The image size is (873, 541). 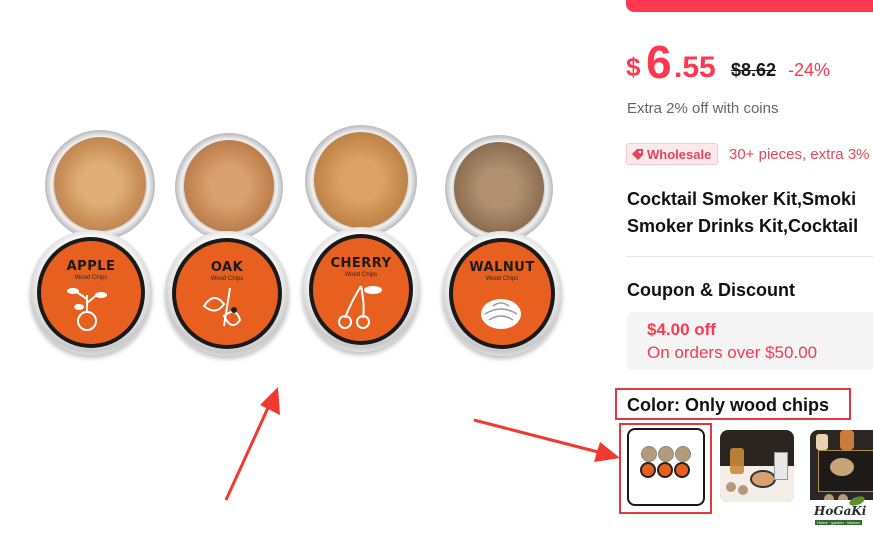 What do you see at coordinates (749, 256) in the screenshot?
I see `divider` at bounding box center [749, 256].